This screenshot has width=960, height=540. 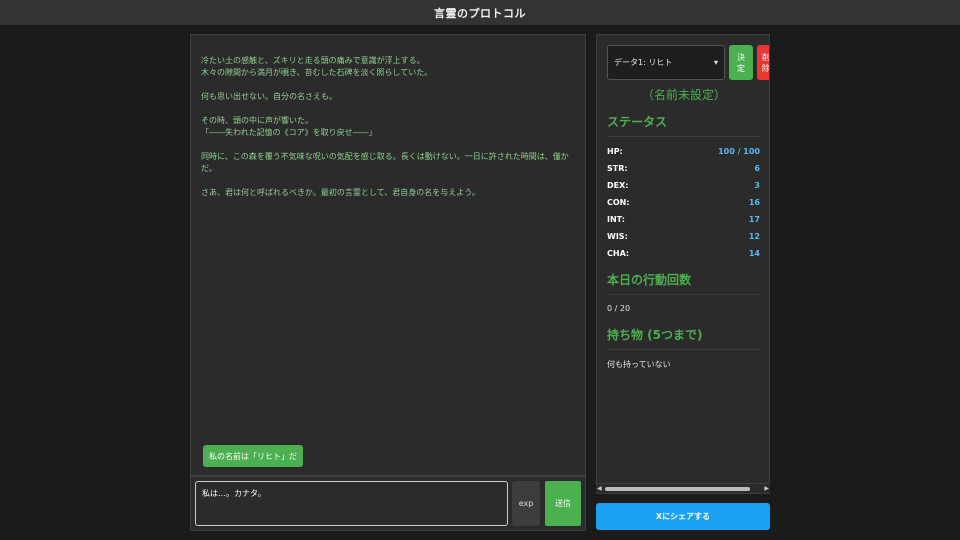 I want to click on character-name: （名前未設定）, so click(x=683, y=95).